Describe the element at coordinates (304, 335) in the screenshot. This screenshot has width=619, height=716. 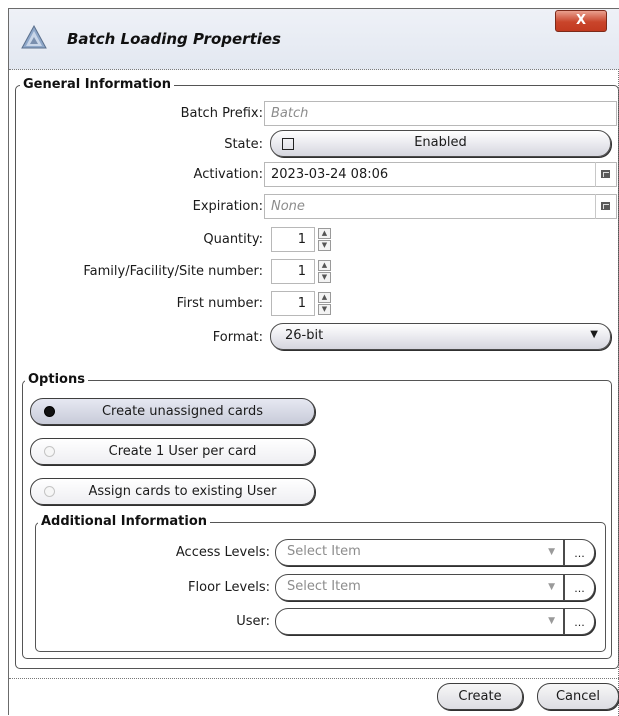
I see `format-value: 26-bit` at that location.